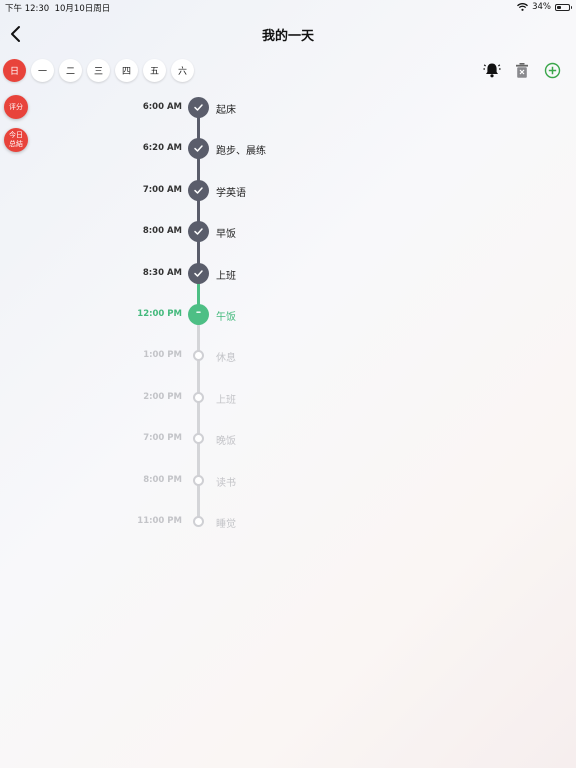 The height and width of the screenshot is (768, 576). Describe the element at coordinates (162, 231) in the screenshot. I see `timeline-time: 8:00 AM` at that location.